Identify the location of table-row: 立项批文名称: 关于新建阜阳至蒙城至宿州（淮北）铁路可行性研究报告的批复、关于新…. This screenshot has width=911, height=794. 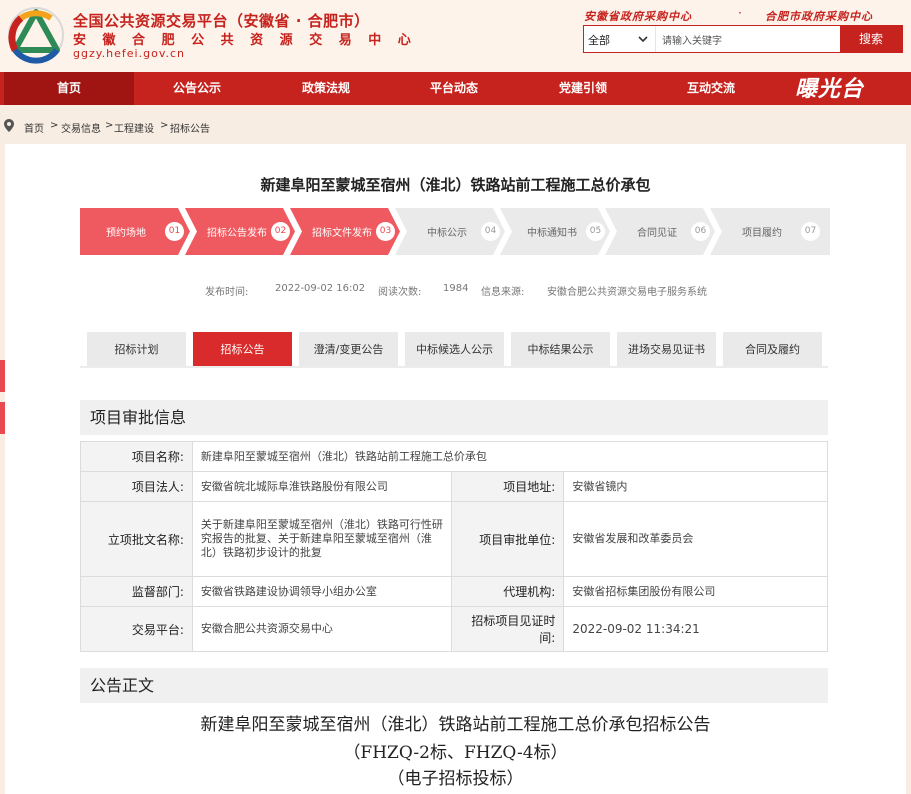
(454, 539).